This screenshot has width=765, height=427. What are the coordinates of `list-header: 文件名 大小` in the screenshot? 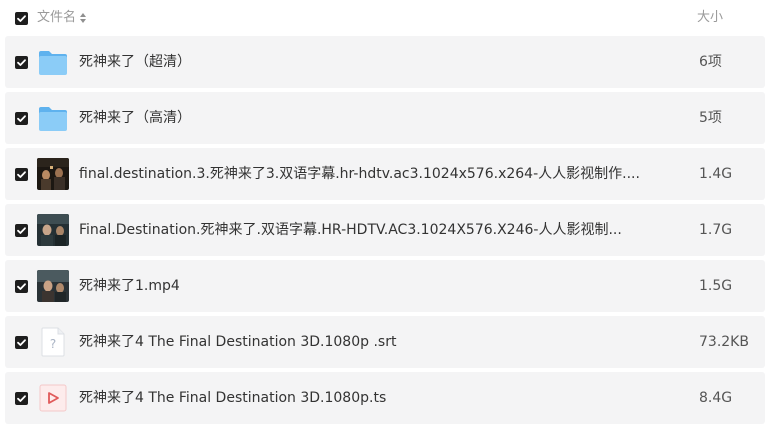 It's located at (382, 18).